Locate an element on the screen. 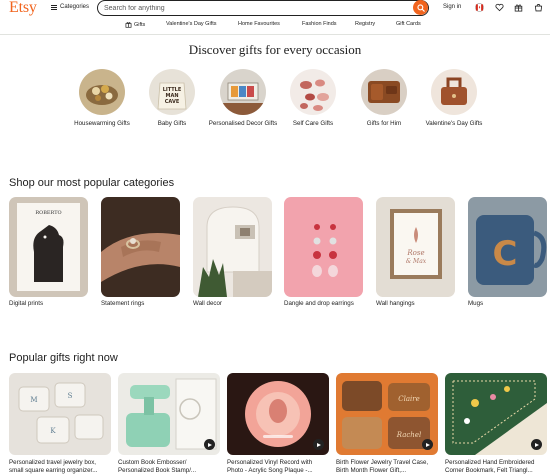 This screenshot has width=550, height=476. occasion-label: Valentine's Day Gifts is located at coordinates (454, 123).